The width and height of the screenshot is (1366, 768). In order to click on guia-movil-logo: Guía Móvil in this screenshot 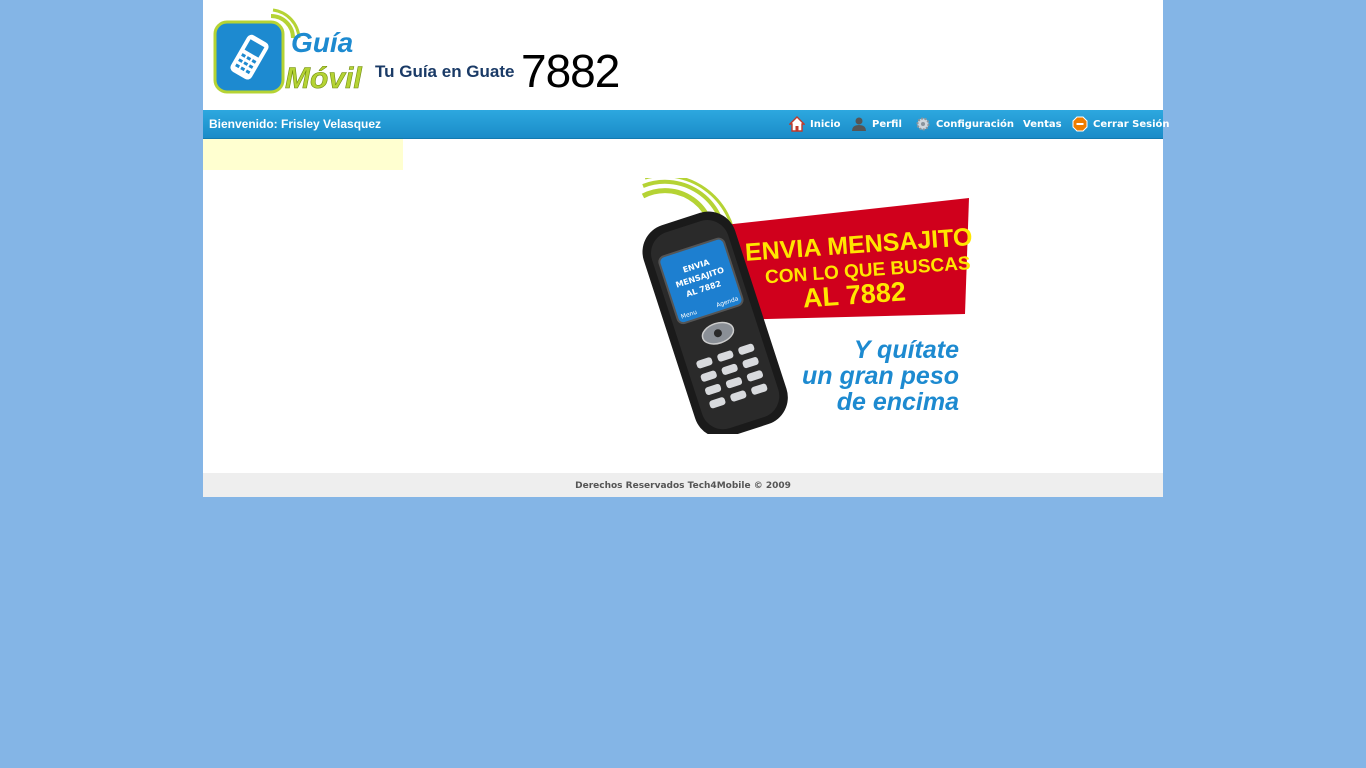, I will do `click(289, 52)`.